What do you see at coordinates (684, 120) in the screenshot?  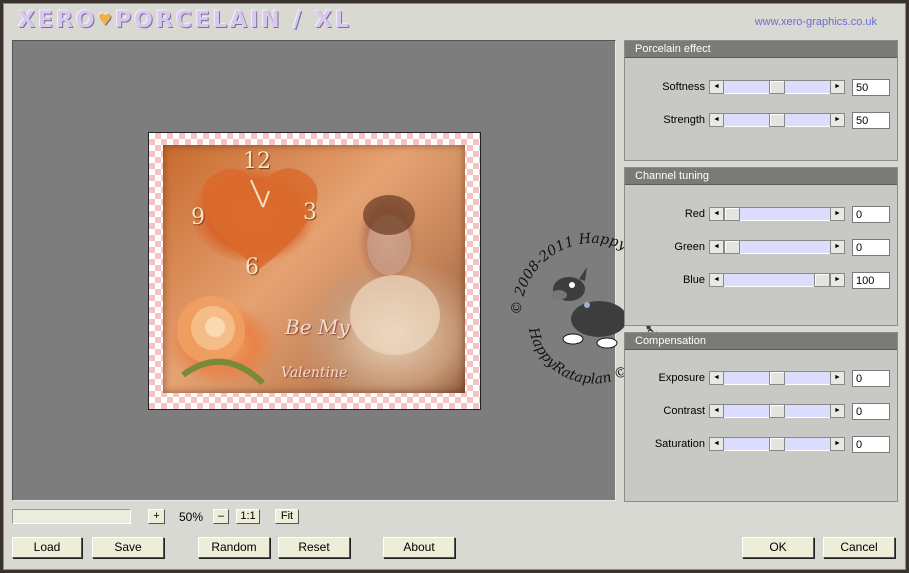 I see `strength-label: Strength` at bounding box center [684, 120].